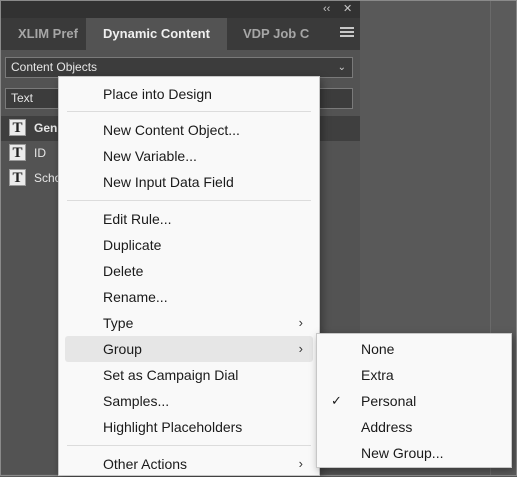 This screenshot has width=517, height=477. Describe the element at coordinates (189, 323) in the screenshot. I see `menu-item-type: Type ›` at that location.